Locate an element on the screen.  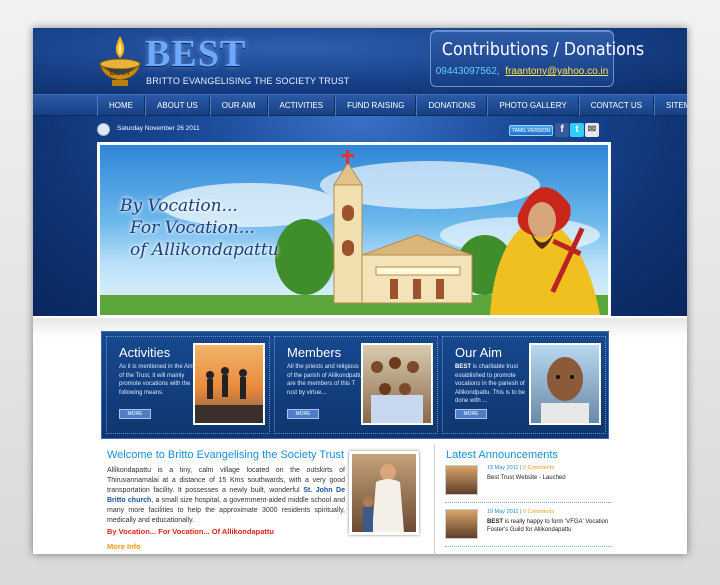
facebook-icon: f is located at coordinates (562, 130).